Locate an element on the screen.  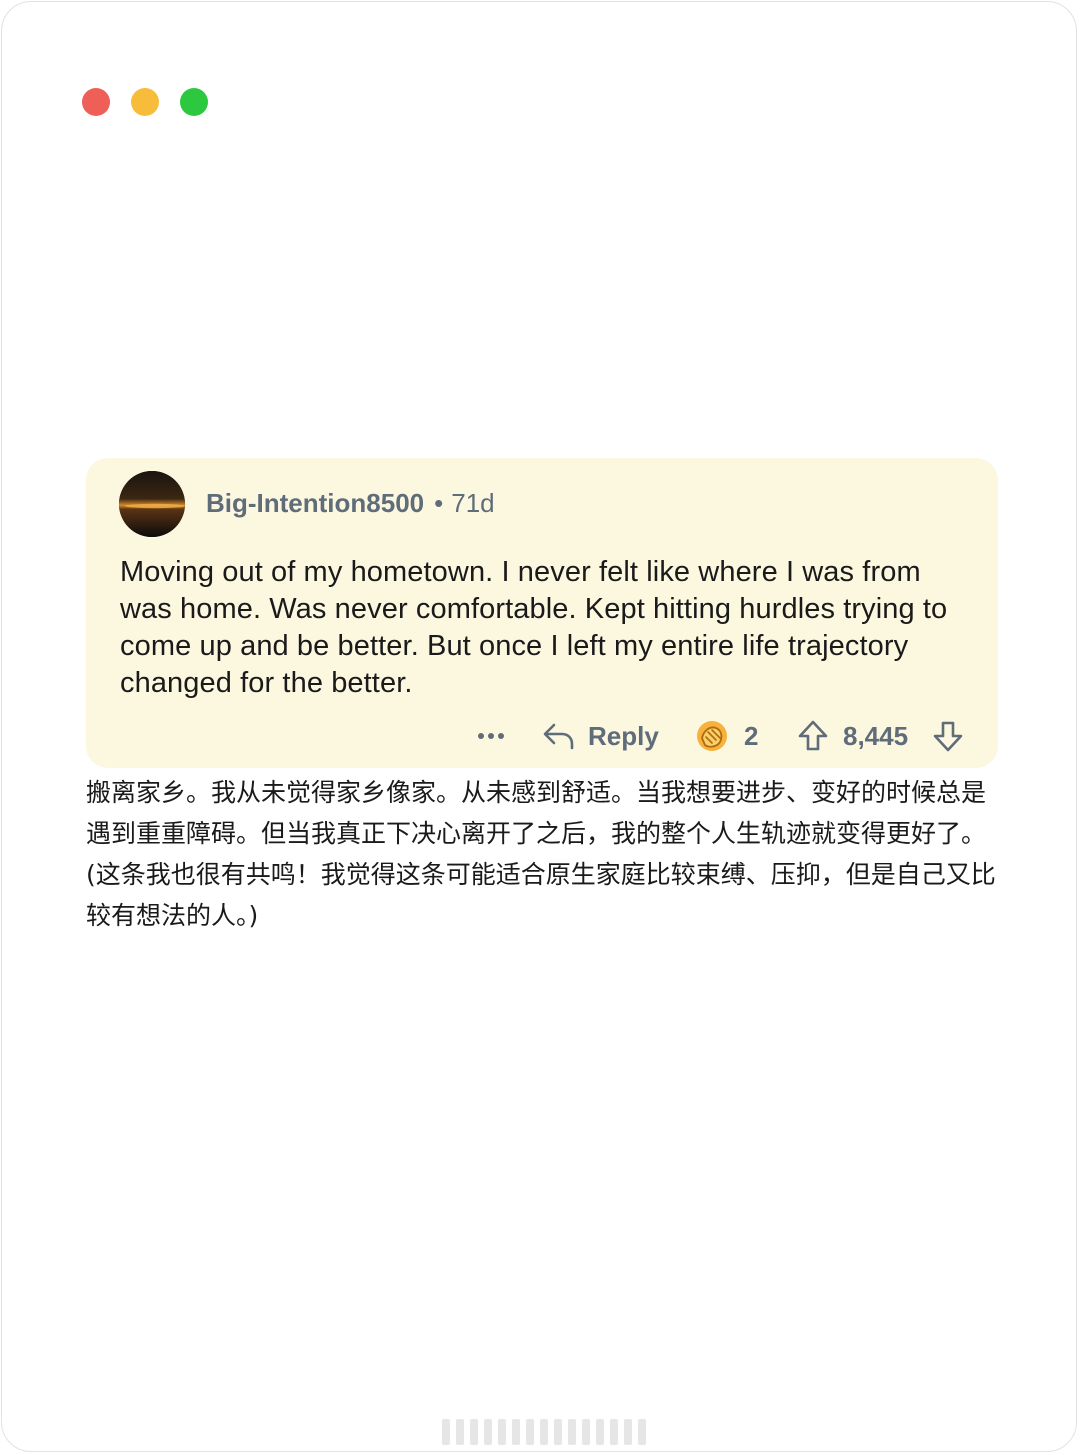
avatar-image is located at coordinates (152, 504).